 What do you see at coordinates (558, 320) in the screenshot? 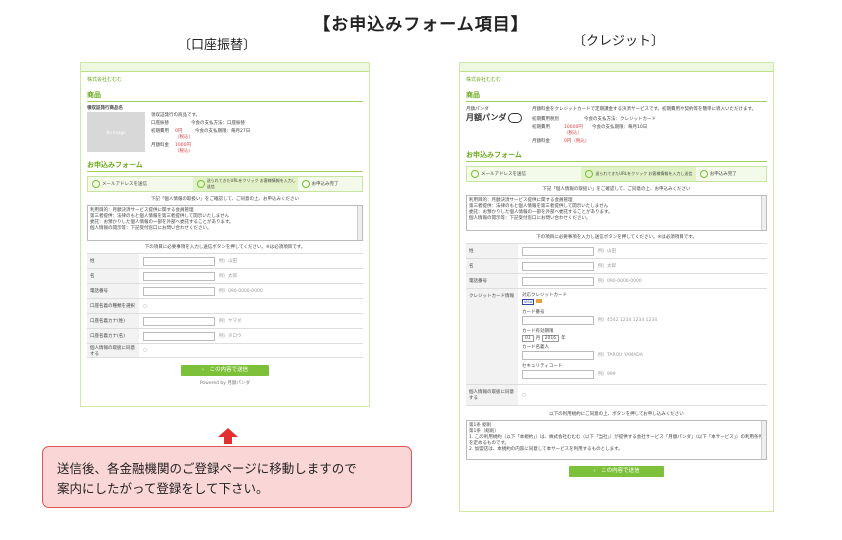
I see `card-number-input` at bounding box center [558, 320].